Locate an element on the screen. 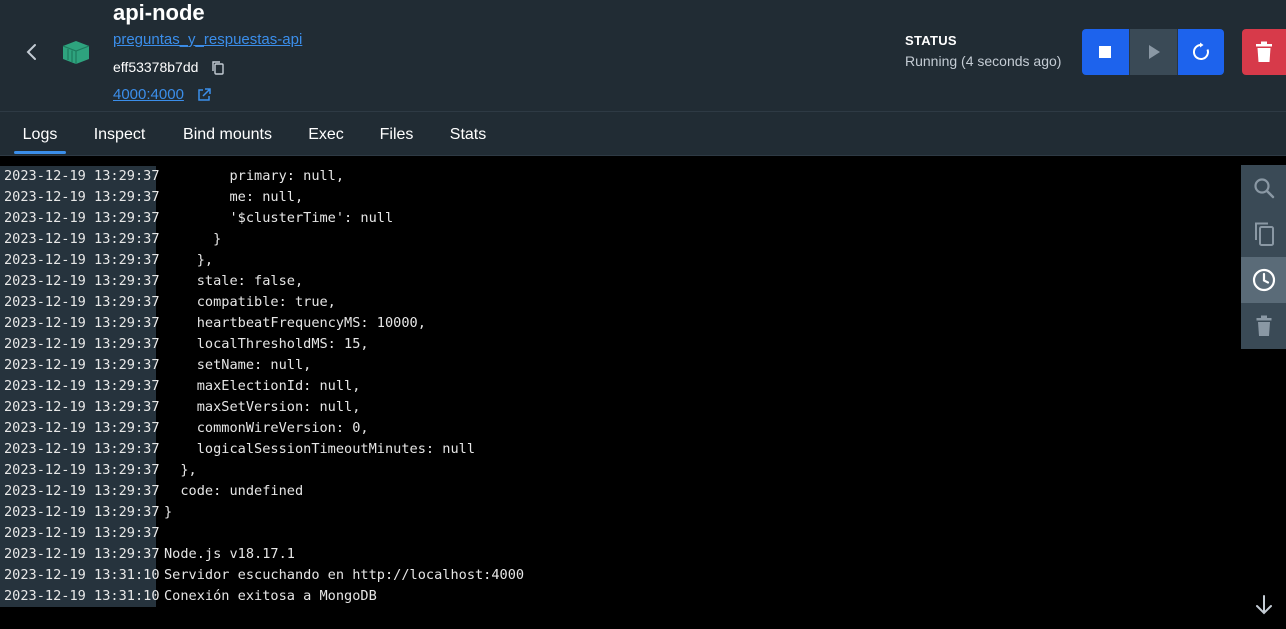 This screenshot has width=1286, height=629. log-message: Node.js v18.17.1 is located at coordinates (229, 554).